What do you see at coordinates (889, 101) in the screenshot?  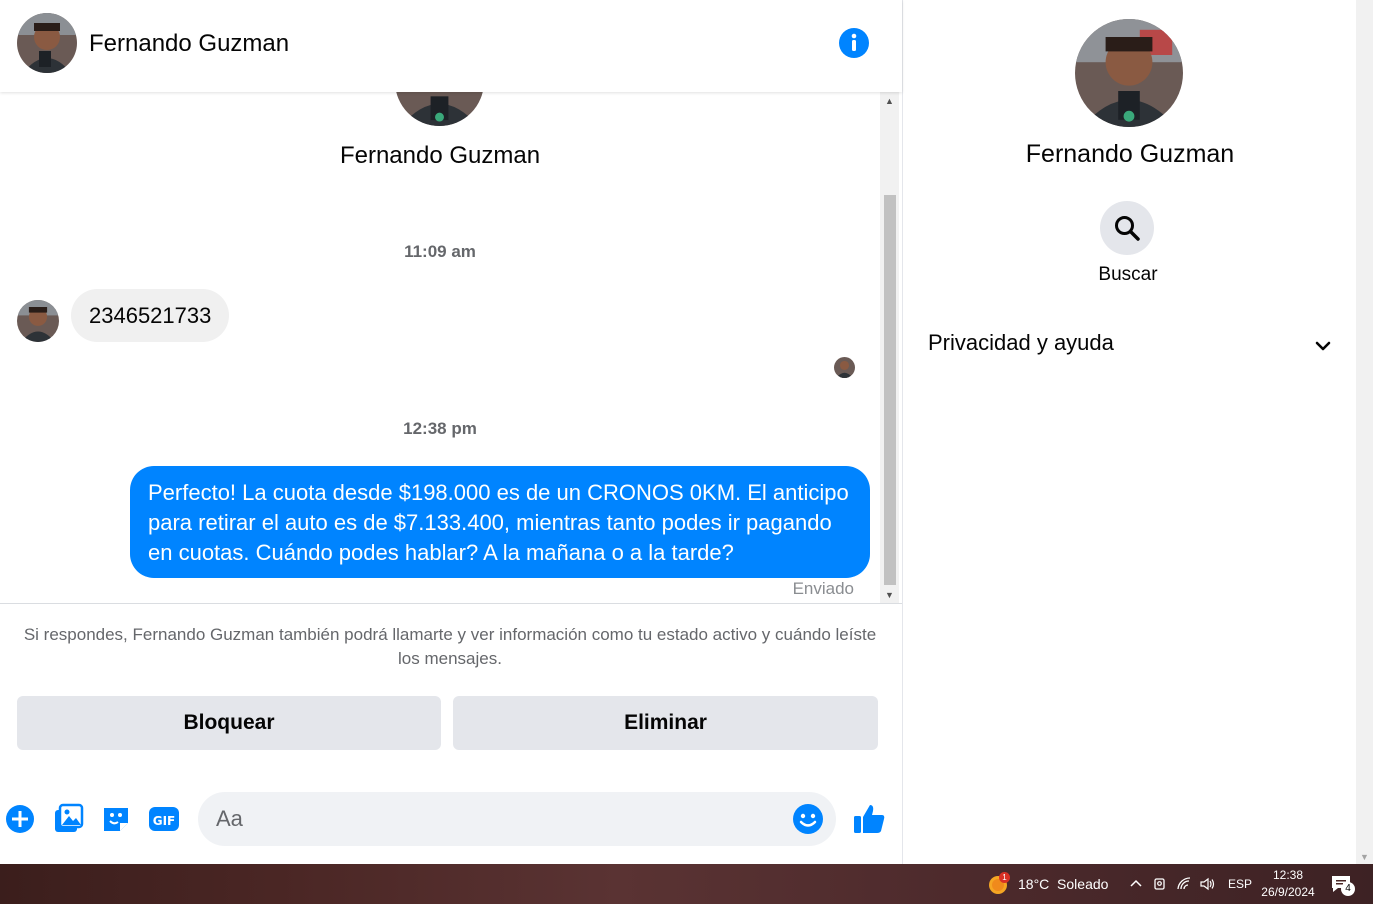 I see `scroll-up-arrow: ▲` at bounding box center [889, 101].